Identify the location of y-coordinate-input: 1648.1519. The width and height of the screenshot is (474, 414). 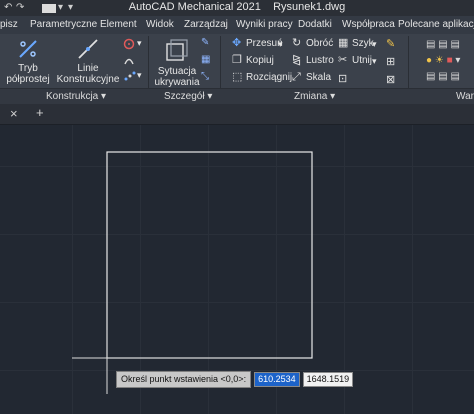
(328, 379).